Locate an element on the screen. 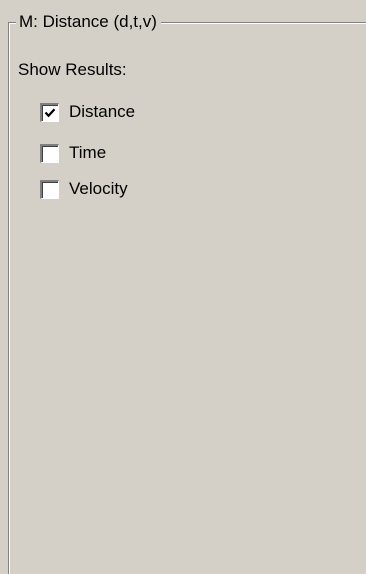 The image size is (366, 574). group-box-title: M: Distance (d,t,v) is located at coordinates (88, 22).